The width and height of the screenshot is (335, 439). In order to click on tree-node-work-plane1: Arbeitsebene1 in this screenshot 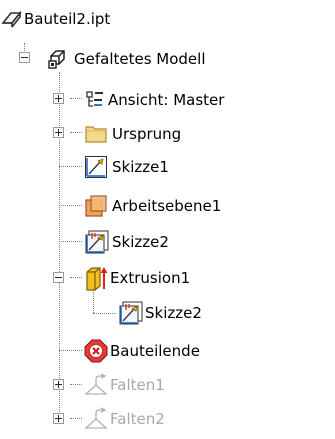, I will do `click(150, 206)`.